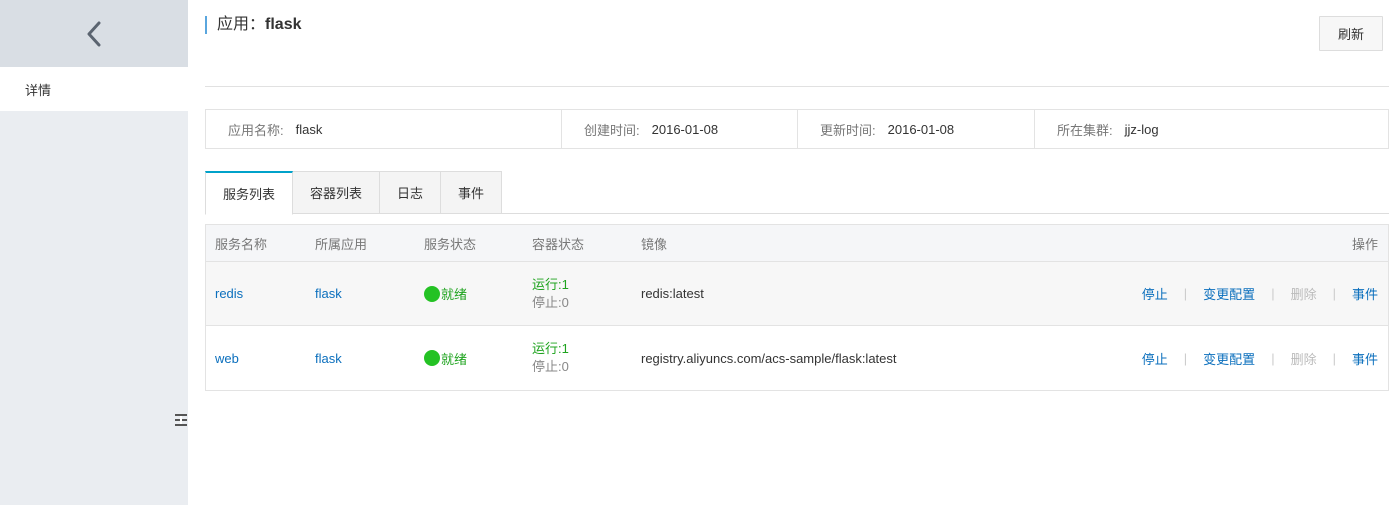  Describe the element at coordinates (680, 129) in the screenshot. I see `info-created-time: 创建时间: 2016-01-08` at that location.